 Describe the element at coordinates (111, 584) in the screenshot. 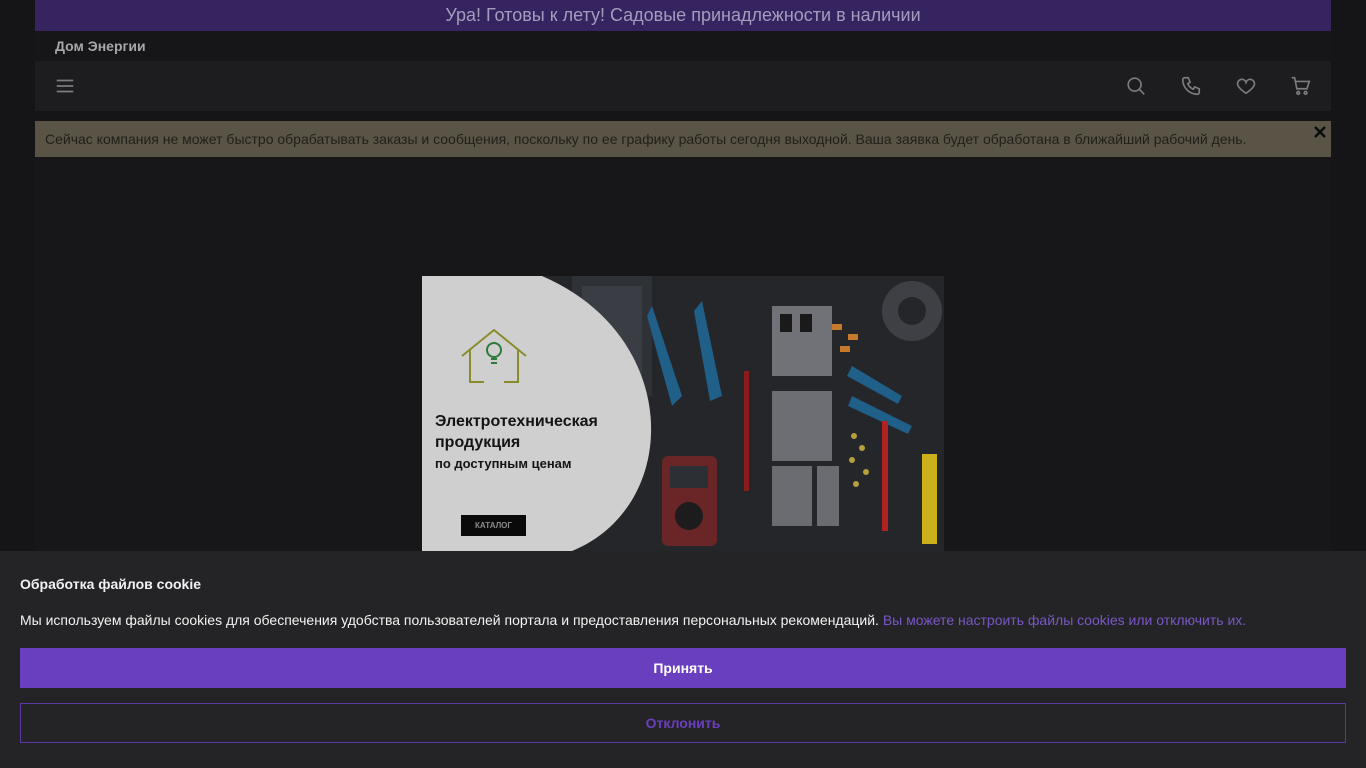

I see `cookie-title: Обработка файлов cookie` at that location.